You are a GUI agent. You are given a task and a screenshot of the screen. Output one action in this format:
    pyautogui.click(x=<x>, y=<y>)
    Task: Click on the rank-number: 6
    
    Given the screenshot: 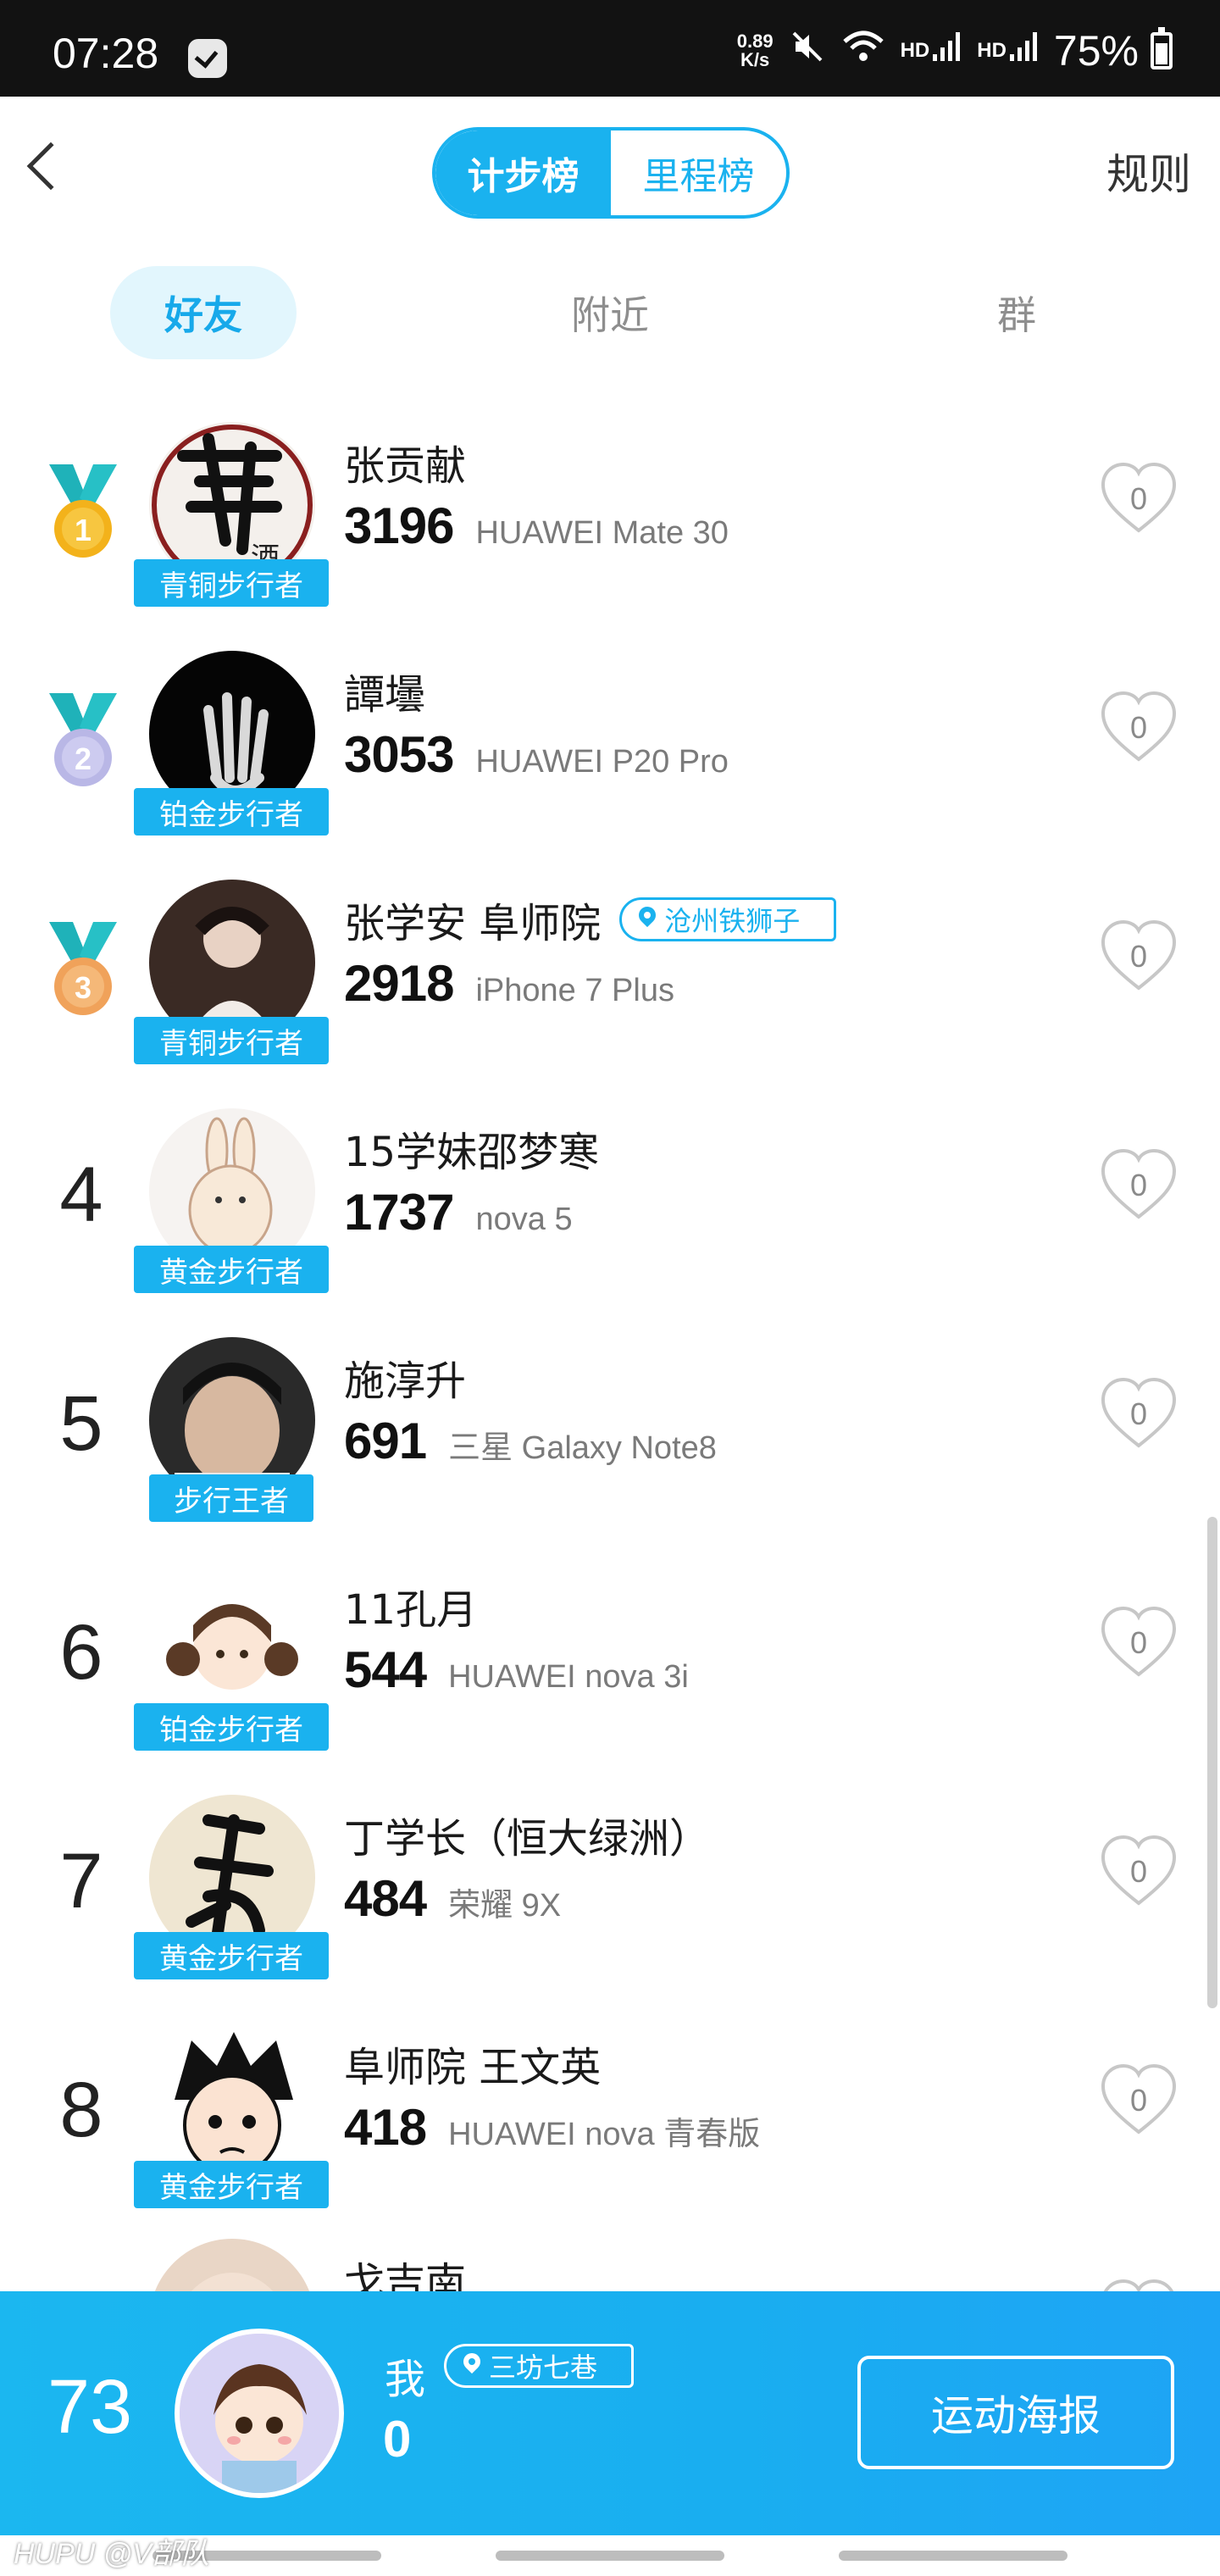 What is the action you would take?
    pyautogui.click(x=81, y=1652)
    